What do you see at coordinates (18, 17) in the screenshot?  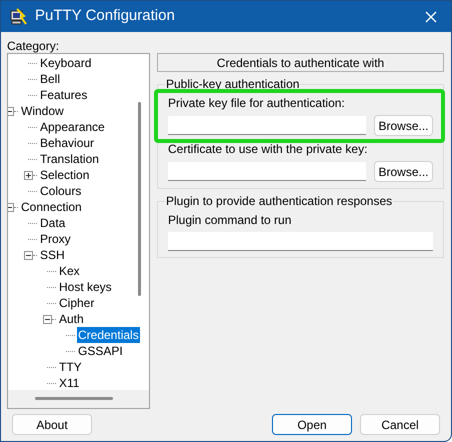 I see `terminal-icon` at bounding box center [18, 17].